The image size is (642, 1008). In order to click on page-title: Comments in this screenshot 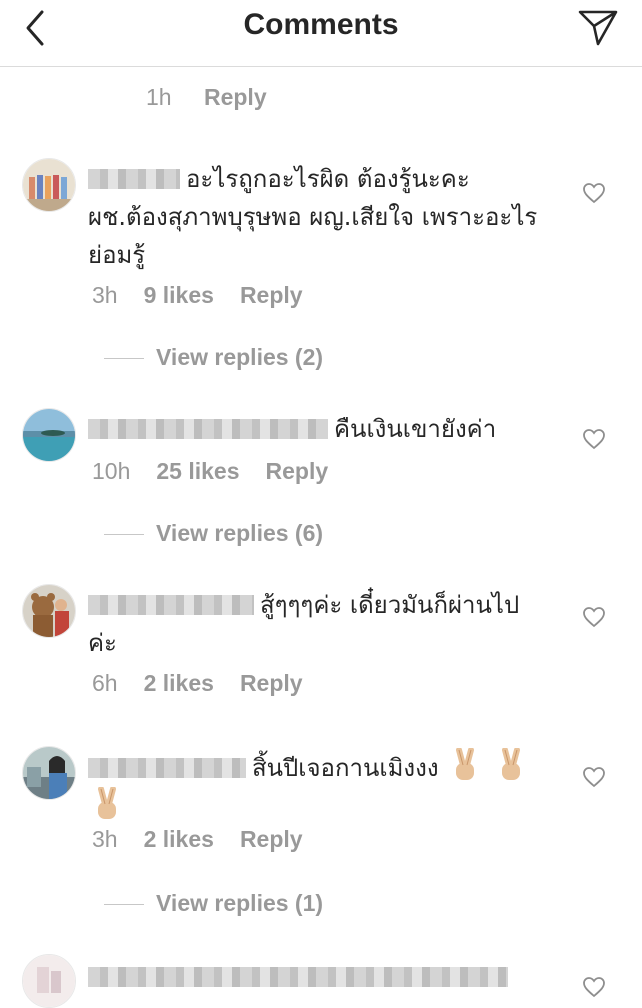, I will do `click(321, 24)`.